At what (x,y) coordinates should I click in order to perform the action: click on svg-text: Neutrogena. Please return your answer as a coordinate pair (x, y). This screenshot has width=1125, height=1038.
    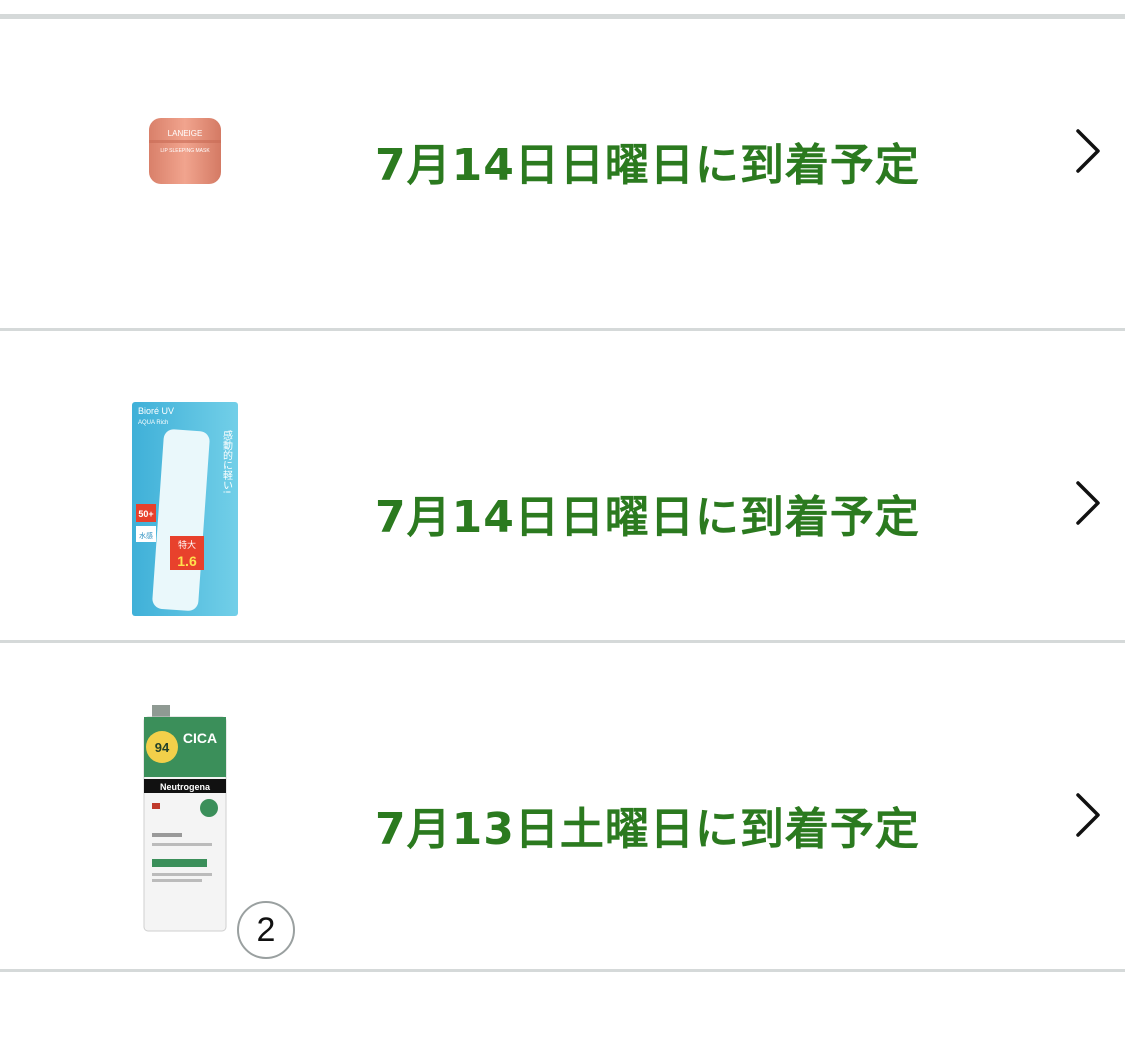
    Looking at the image, I should click on (185, 787).